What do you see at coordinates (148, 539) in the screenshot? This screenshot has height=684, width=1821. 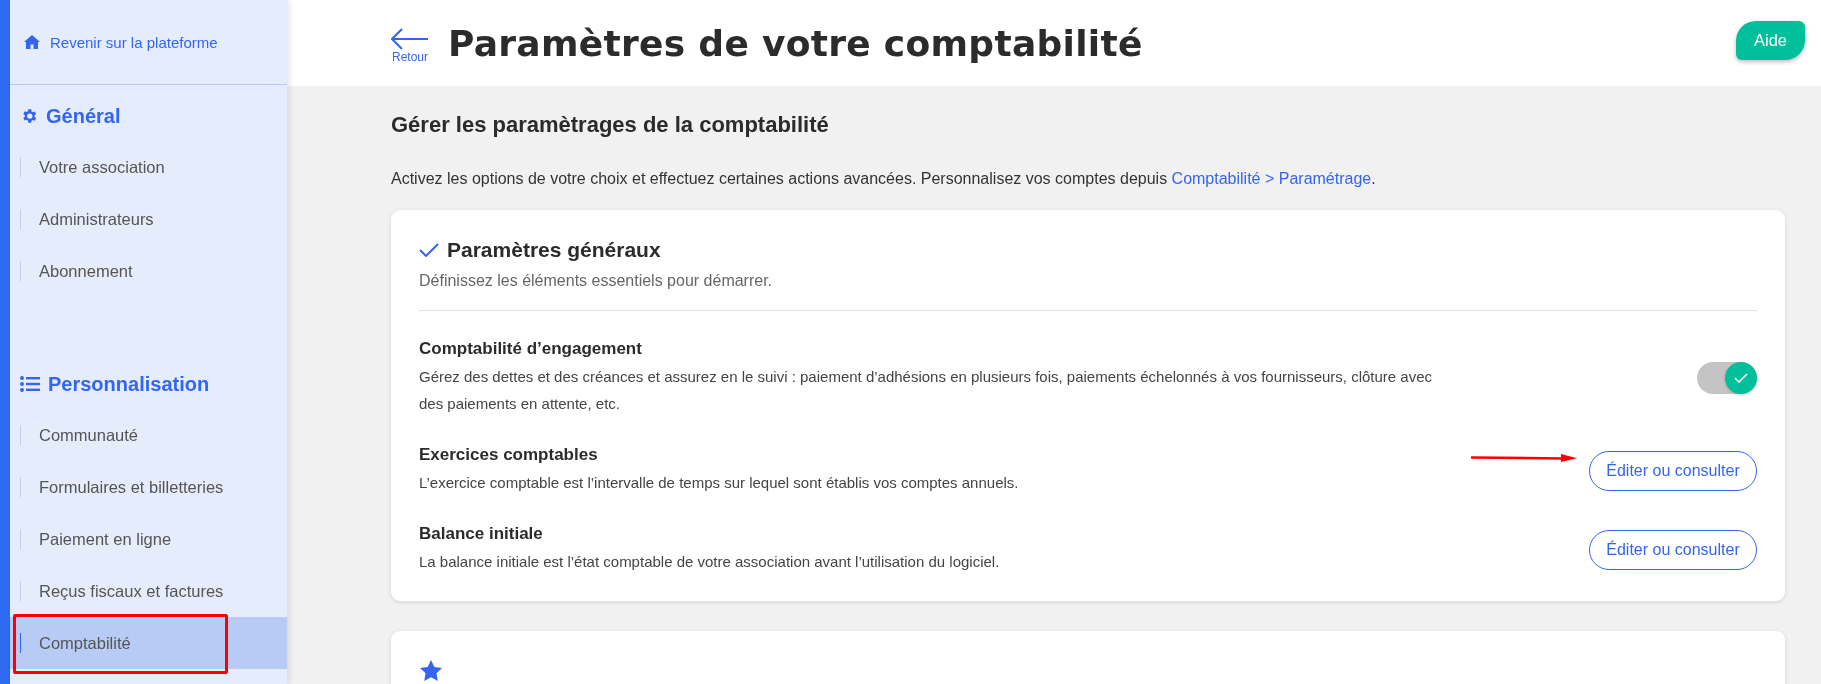 I see `sidebar-item: Paiement en ligne` at bounding box center [148, 539].